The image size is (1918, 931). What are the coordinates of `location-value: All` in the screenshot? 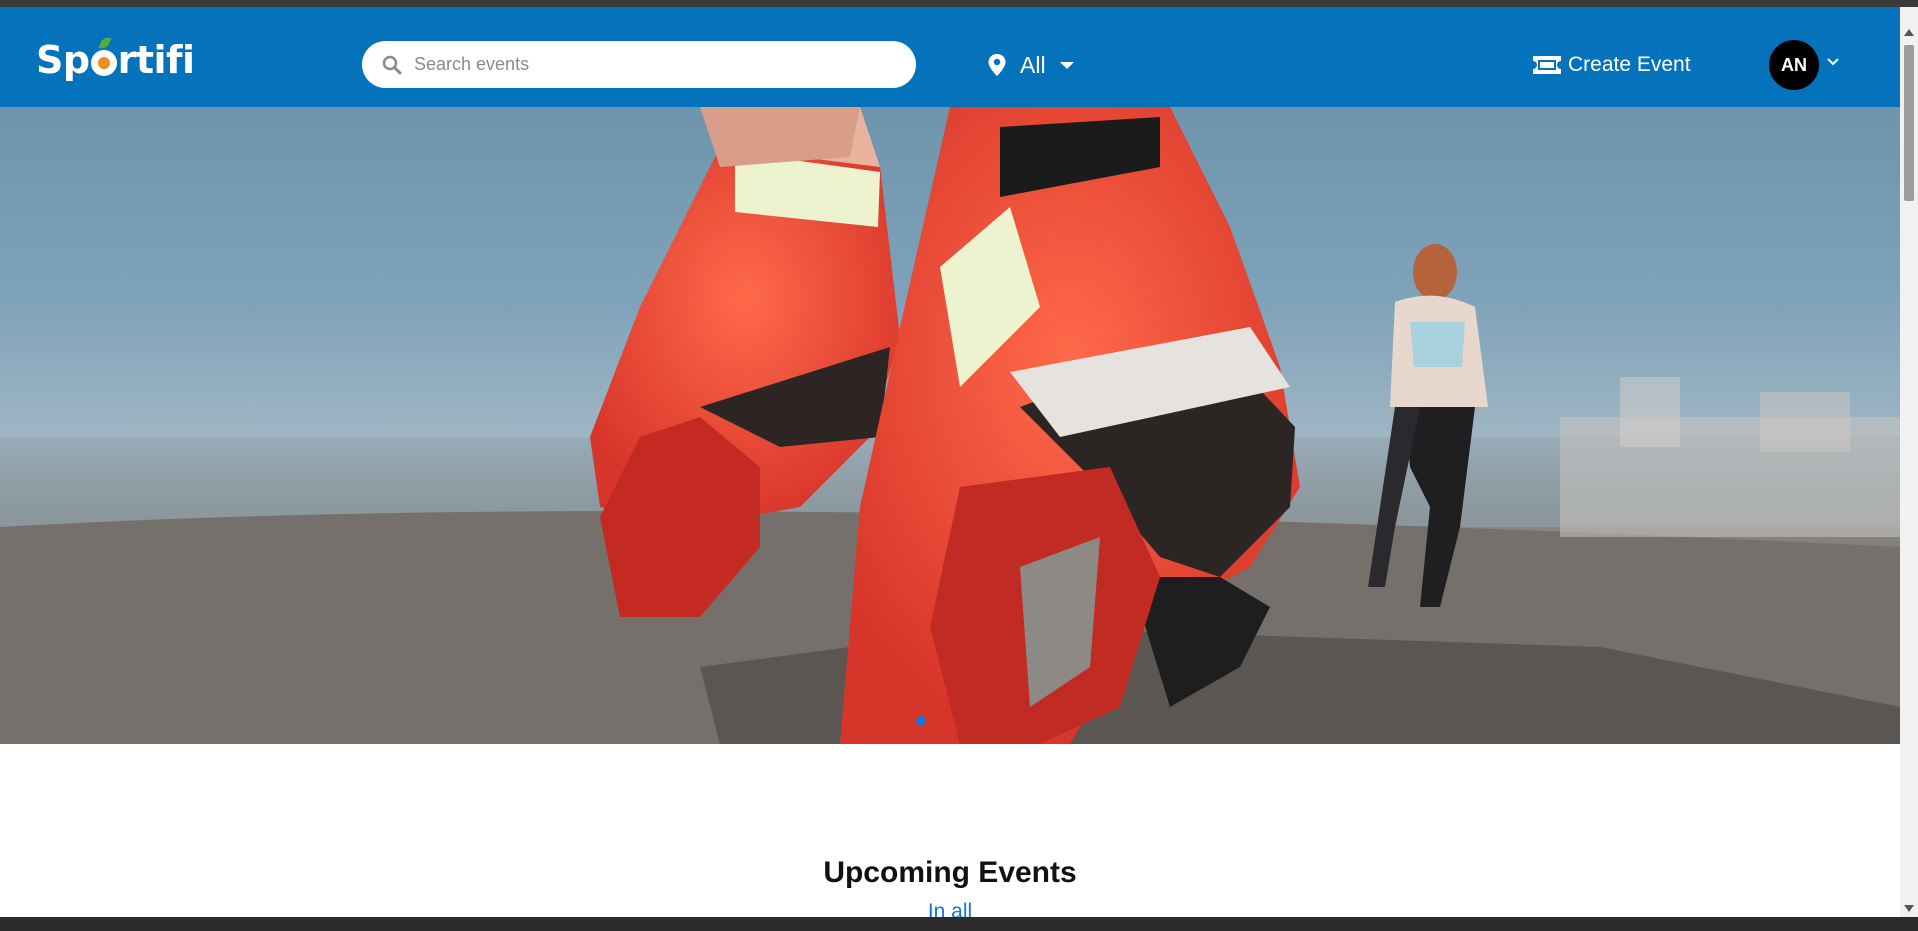 It's located at (1033, 64).